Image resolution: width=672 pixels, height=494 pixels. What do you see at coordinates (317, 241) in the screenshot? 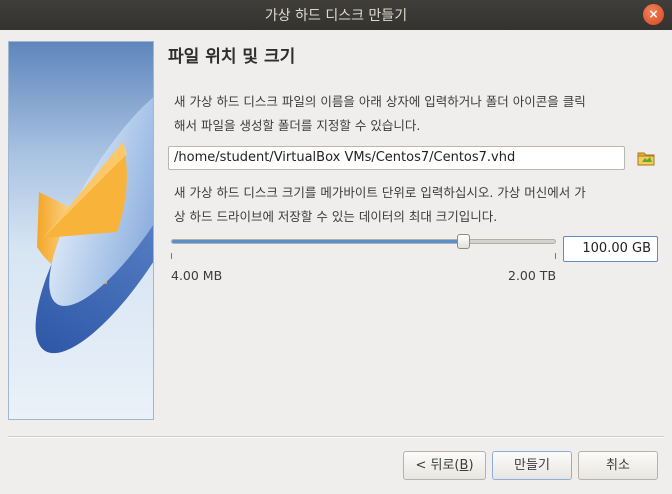
I see `slider-fill` at bounding box center [317, 241].